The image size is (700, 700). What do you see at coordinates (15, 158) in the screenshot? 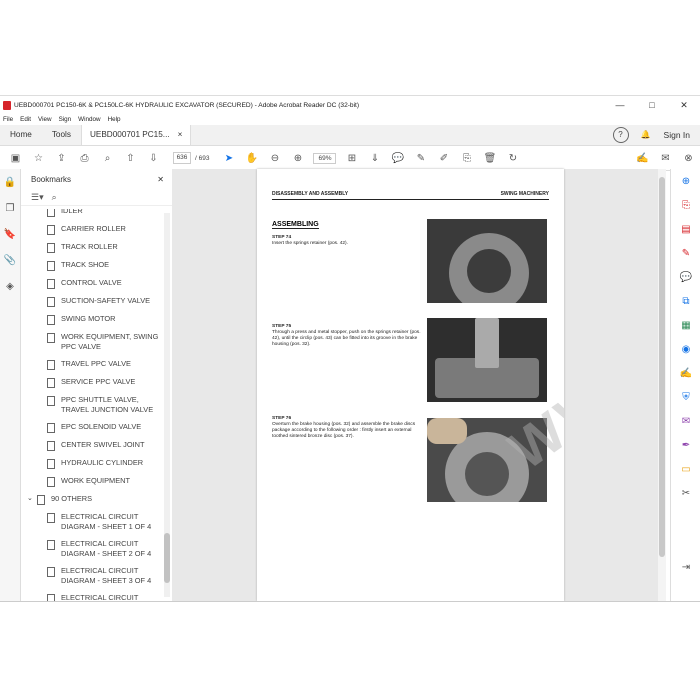
I see `save-icon: ▣` at bounding box center [15, 158].